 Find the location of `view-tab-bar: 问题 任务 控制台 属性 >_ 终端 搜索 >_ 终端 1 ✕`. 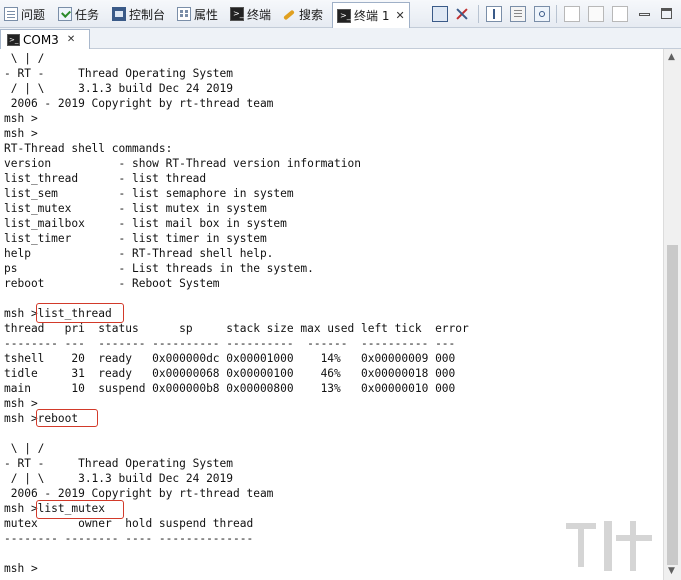

view-tab-bar: 问题 任务 控制台 属性 >_ 终端 搜索 >_ 终端 1 ✕ is located at coordinates (340, 14).